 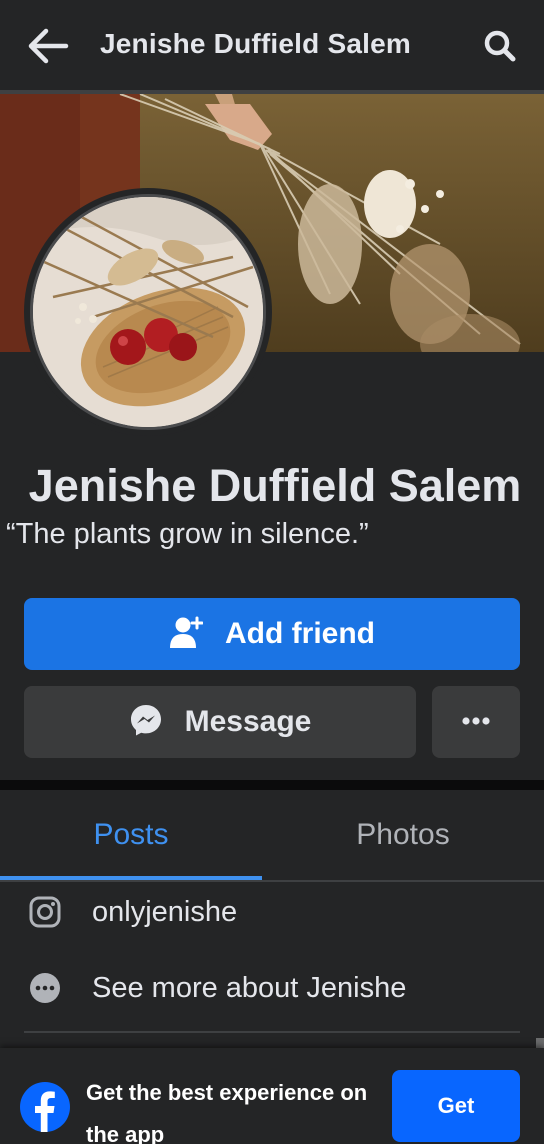 What do you see at coordinates (186, 634) in the screenshot?
I see `add-friend-icon` at bounding box center [186, 634].